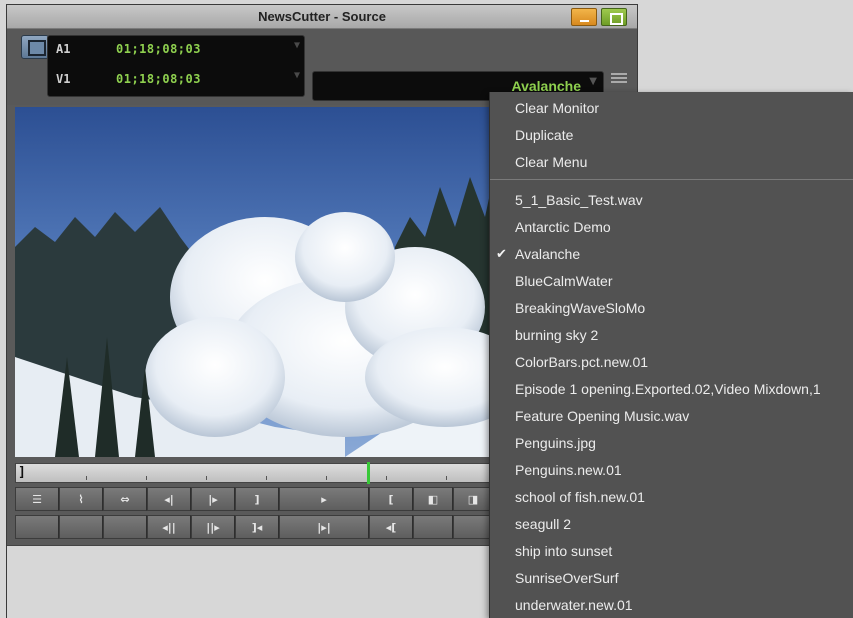 The image size is (853, 618). What do you see at coordinates (63, 79) in the screenshot?
I see `track-label: V1` at bounding box center [63, 79].